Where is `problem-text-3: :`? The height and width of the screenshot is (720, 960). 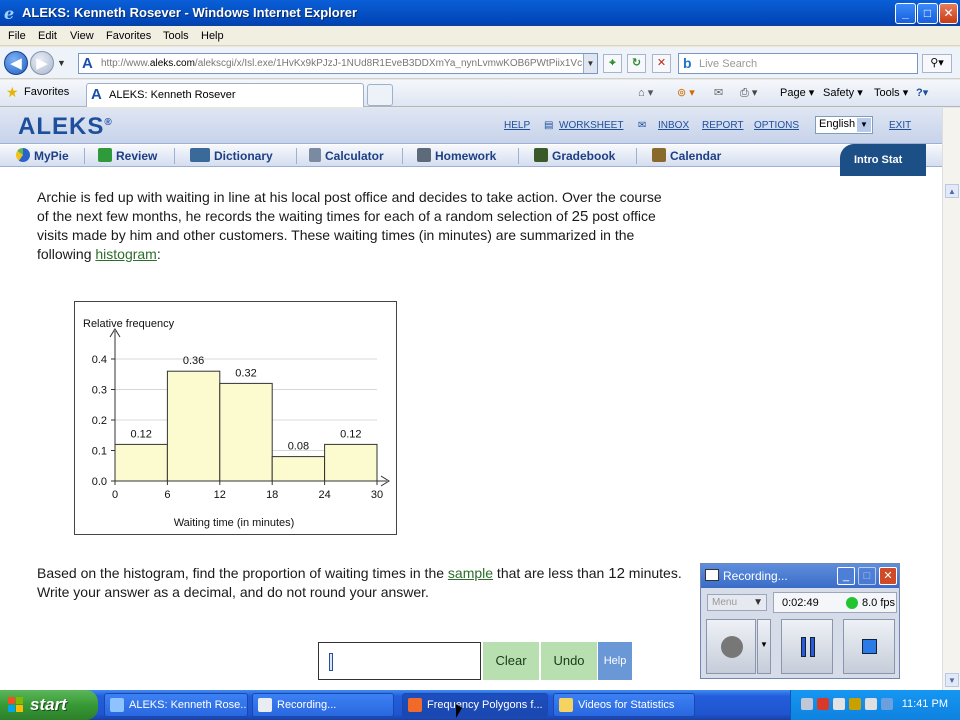
problem-text-3: : is located at coordinates (158, 254).